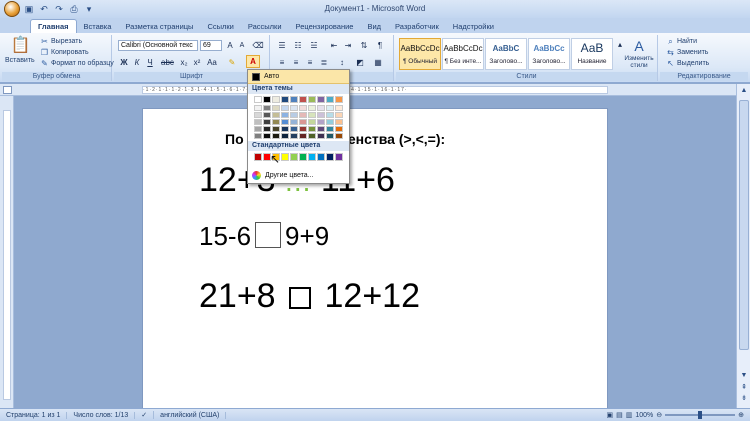  I want to click on multilevel-list-icon: ☱, so click(314, 45).